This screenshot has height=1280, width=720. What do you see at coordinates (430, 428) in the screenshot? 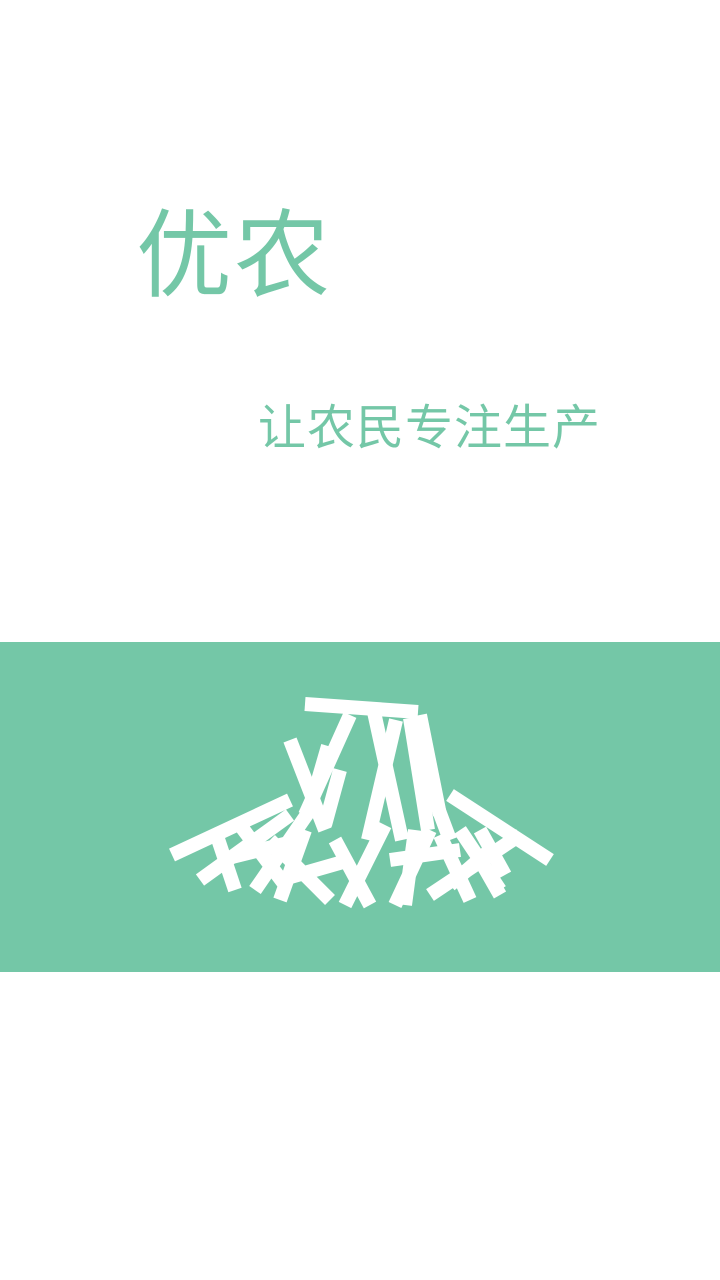
I see `app-slogan: 让农民专注生产` at bounding box center [430, 428].